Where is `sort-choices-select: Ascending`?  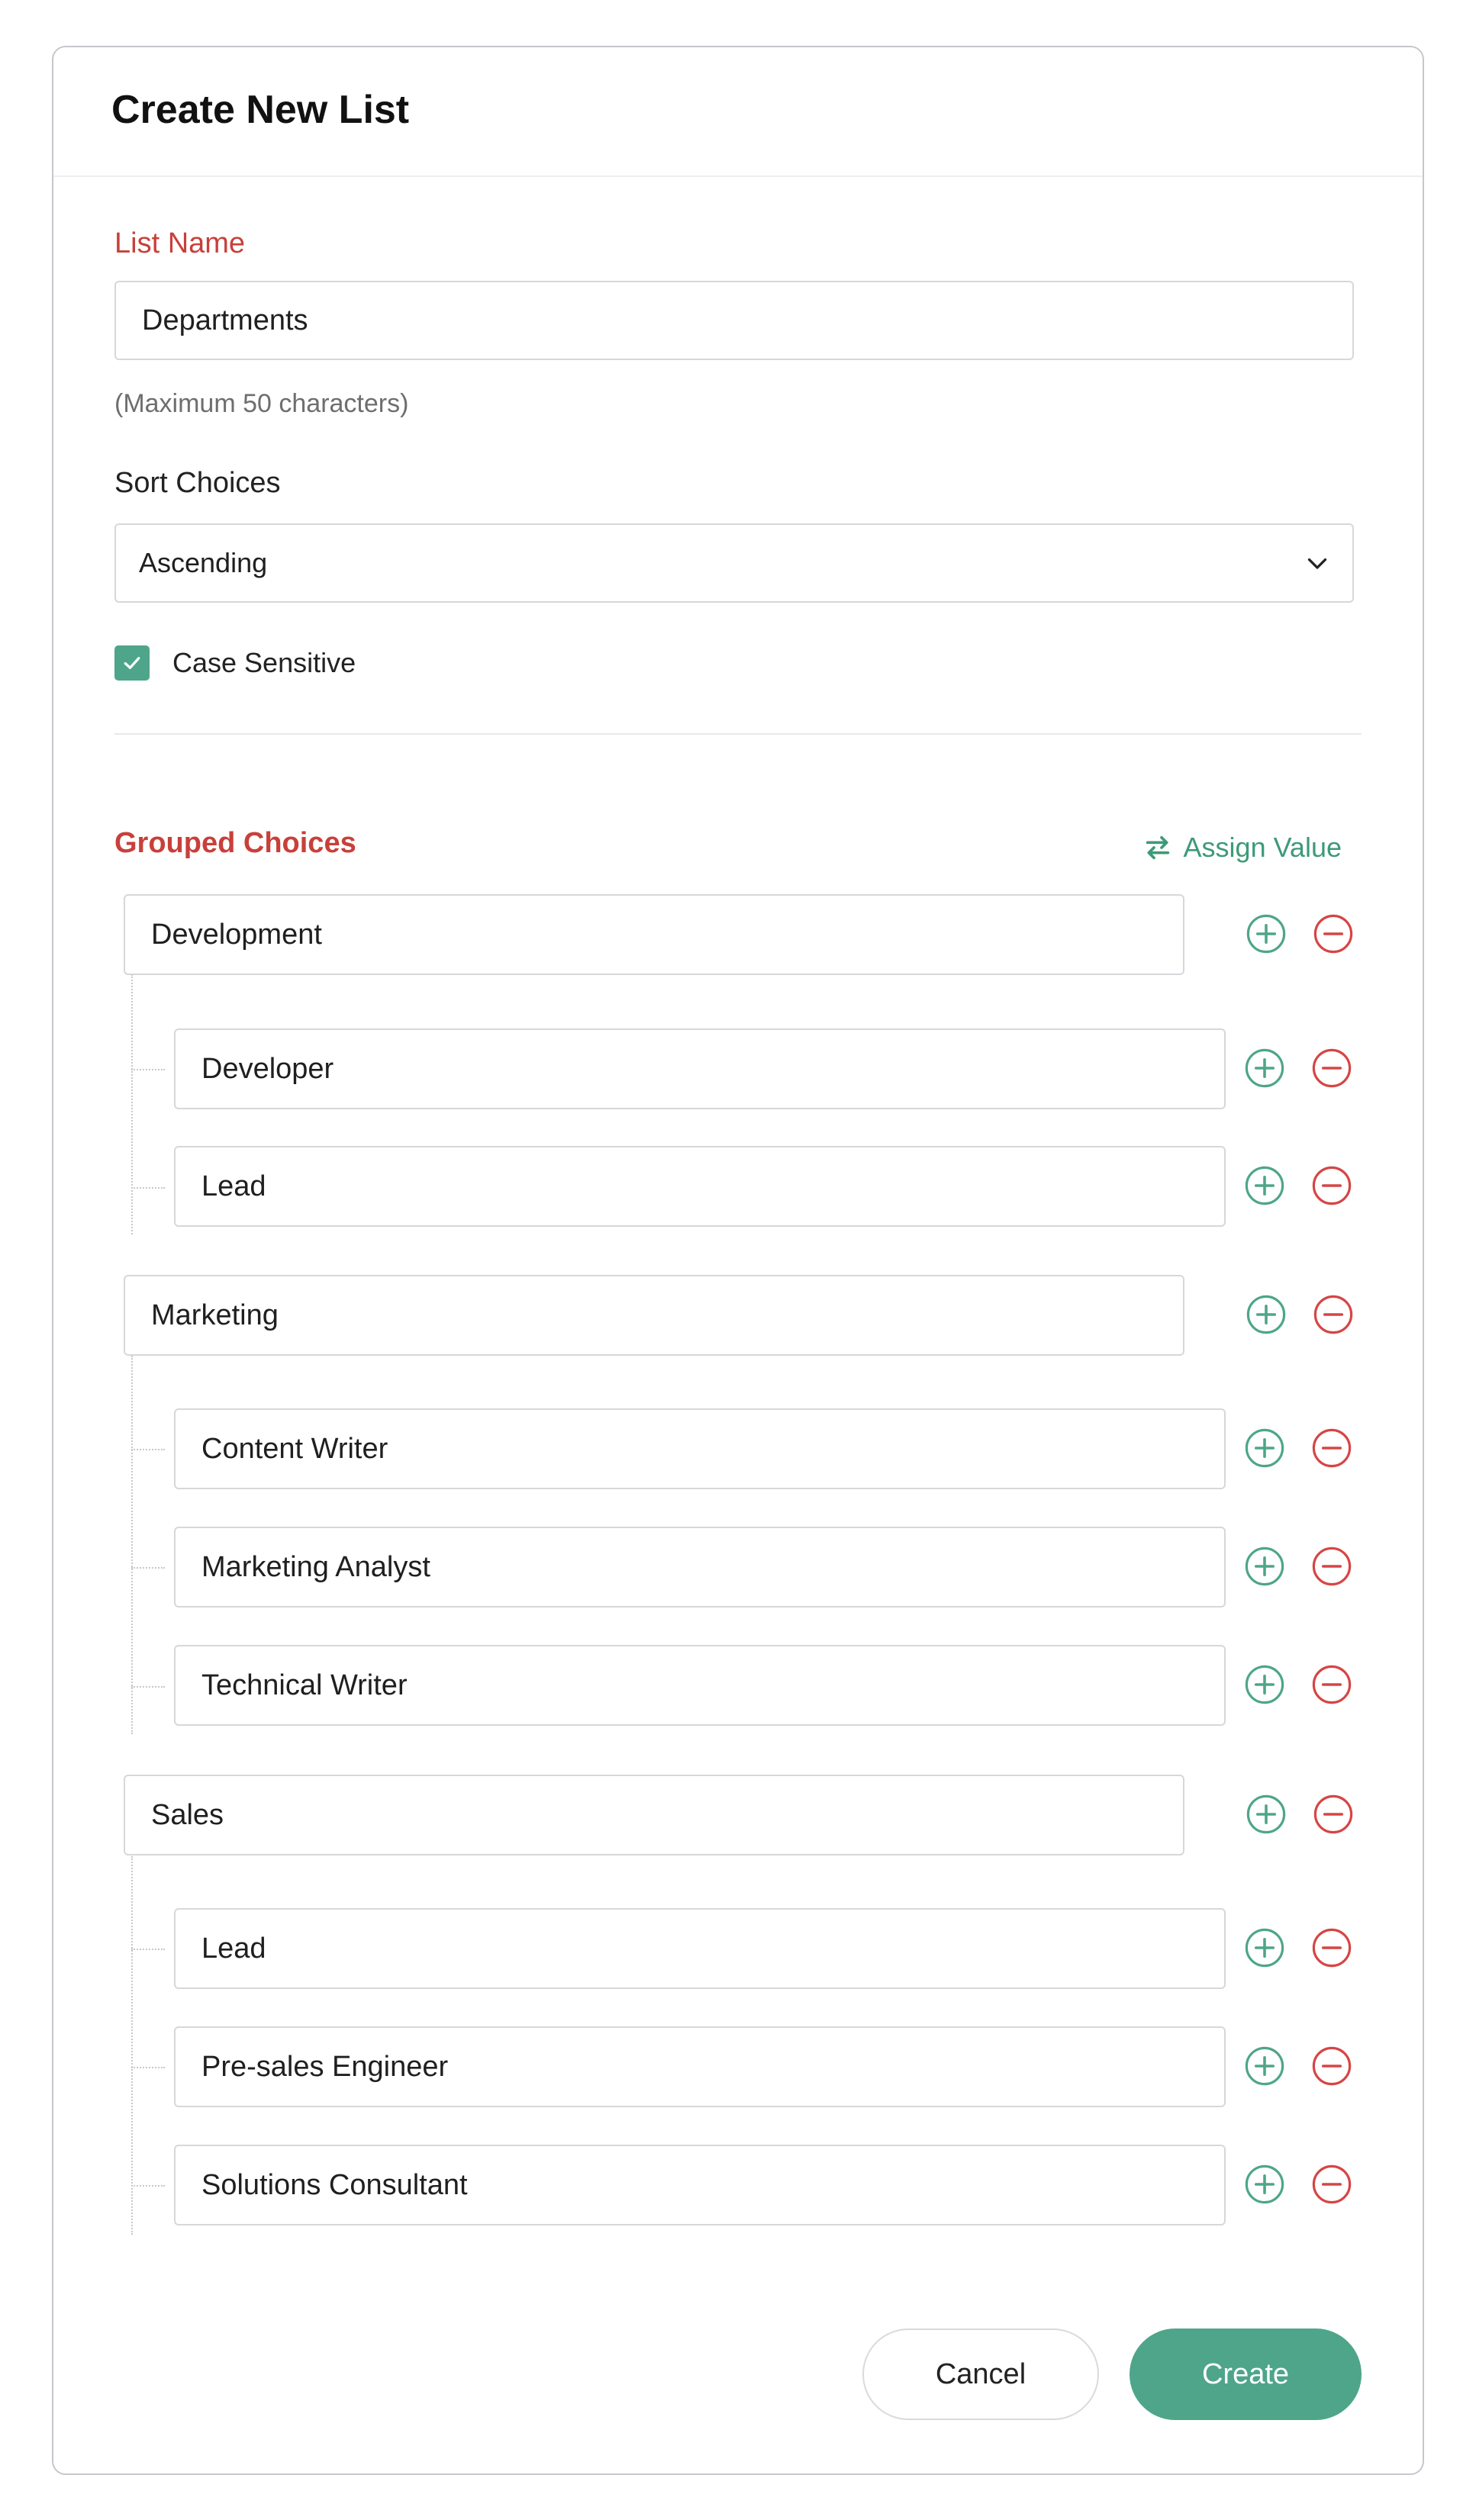
sort-choices-select: Ascending is located at coordinates (734, 563).